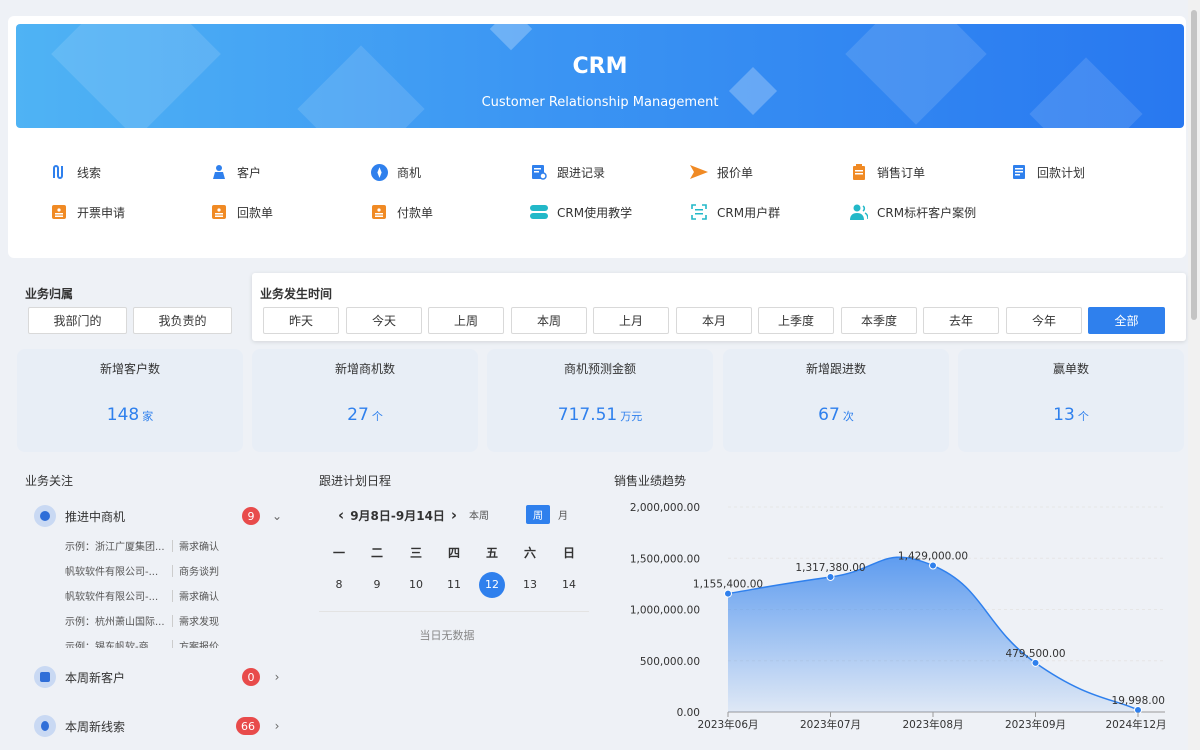 The width and height of the screenshot is (1200, 750). What do you see at coordinates (1047, 172) in the screenshot?
I see `shortcut-payment-plan: 回款计划` at bounding box center [1047, 172].